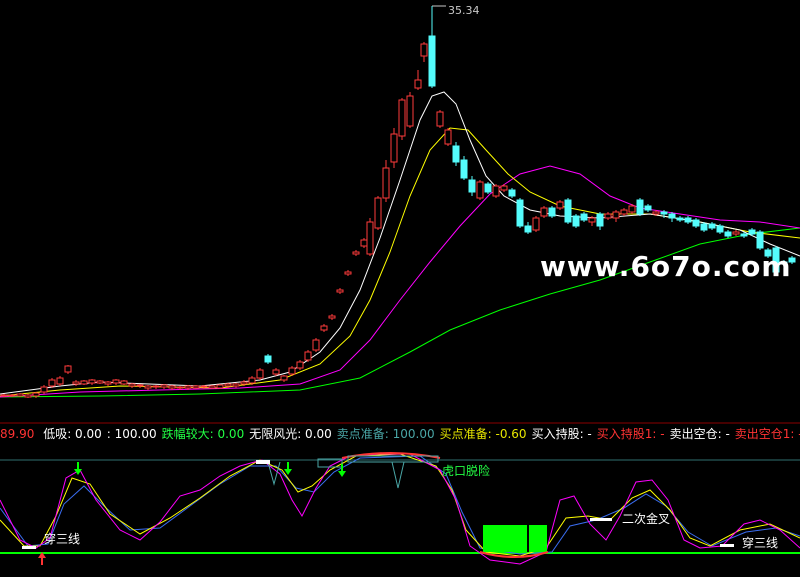 The image size is (800, 577). I want to click on legend-item: 买点准备: -0.60, so click(483, 434).